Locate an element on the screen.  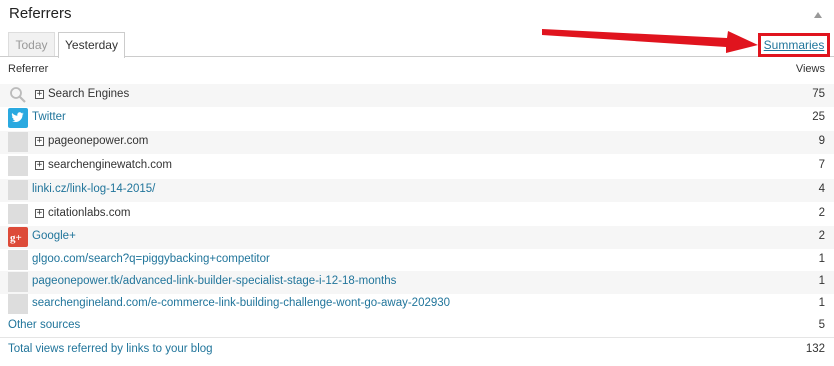
column-header-referrer: Referrer is located at coordinates (28, 69).